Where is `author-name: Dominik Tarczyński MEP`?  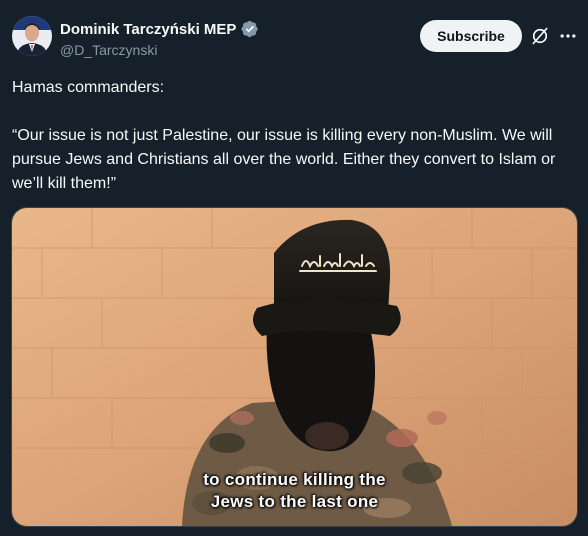
author-name: Dominik Tarczyński MEP is located at coordinates (148, 29).